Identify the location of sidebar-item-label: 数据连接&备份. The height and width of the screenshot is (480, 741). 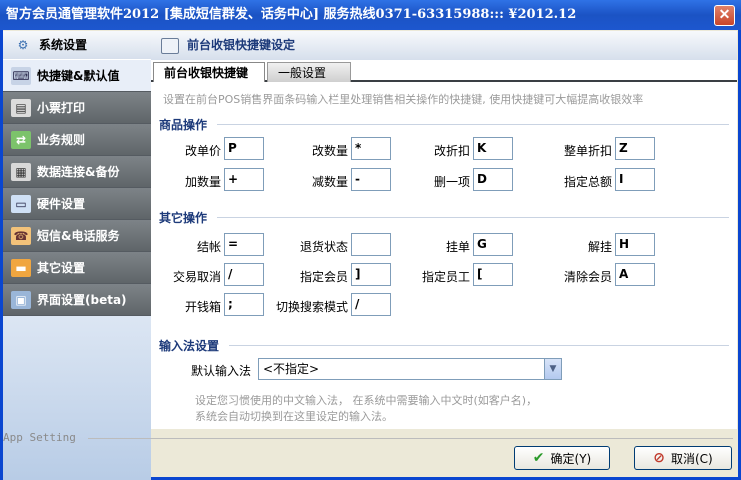
(78, 172).